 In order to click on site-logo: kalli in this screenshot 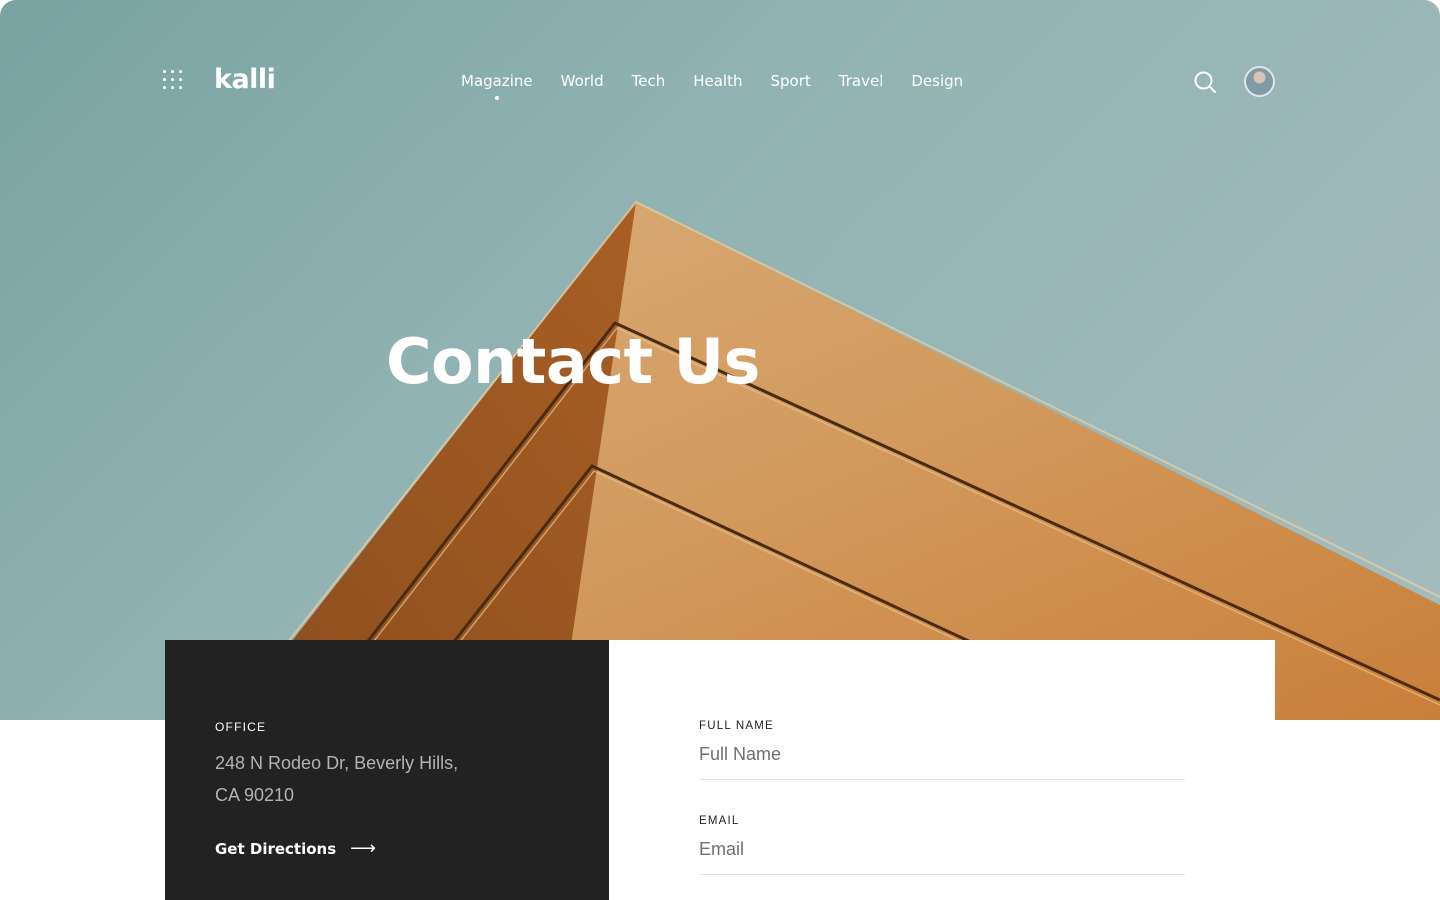, I will do `click(245, 79)`.